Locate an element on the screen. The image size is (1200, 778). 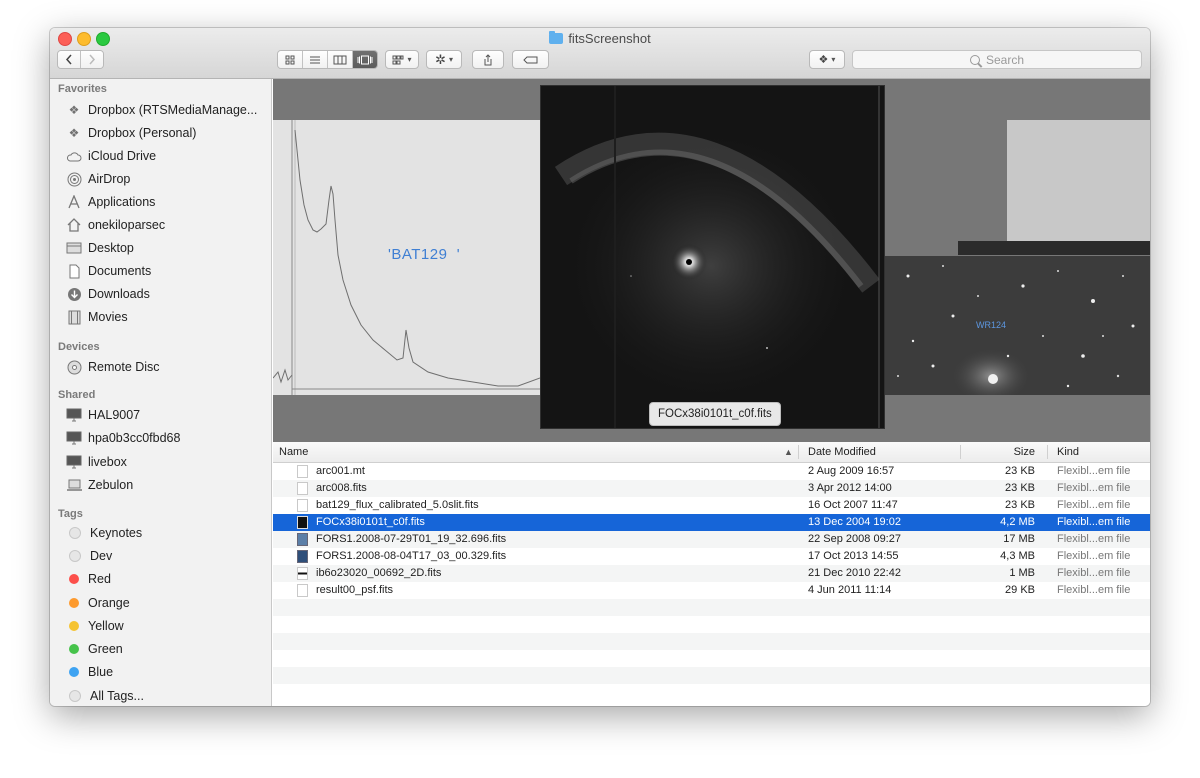
sidebar-item-zebulon: Zebulon is located at coordinates (99, 485).